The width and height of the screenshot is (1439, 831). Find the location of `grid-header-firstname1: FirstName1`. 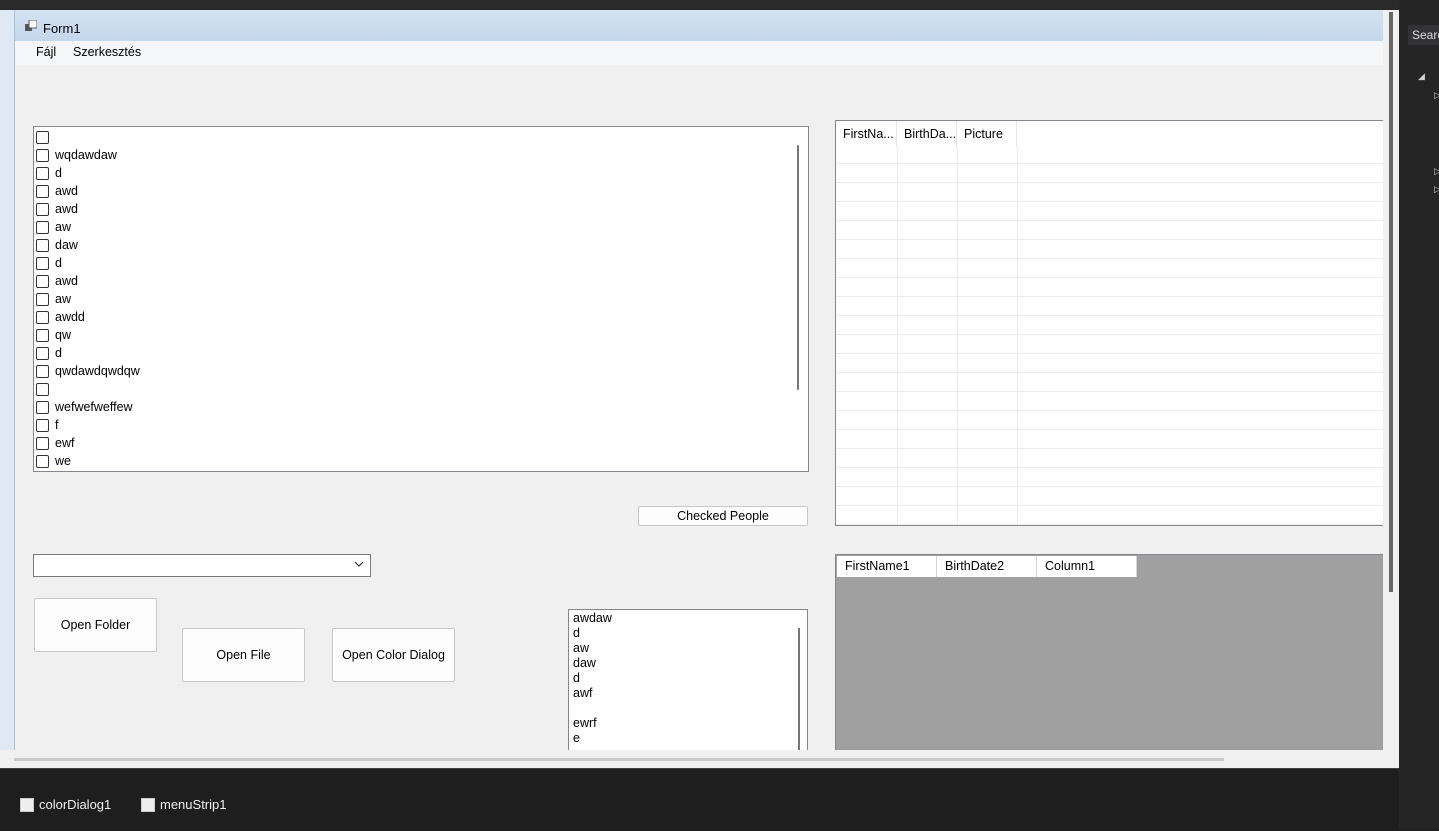

grid-header-firstname1: FirstName1 is located at coordinates (887, 566).